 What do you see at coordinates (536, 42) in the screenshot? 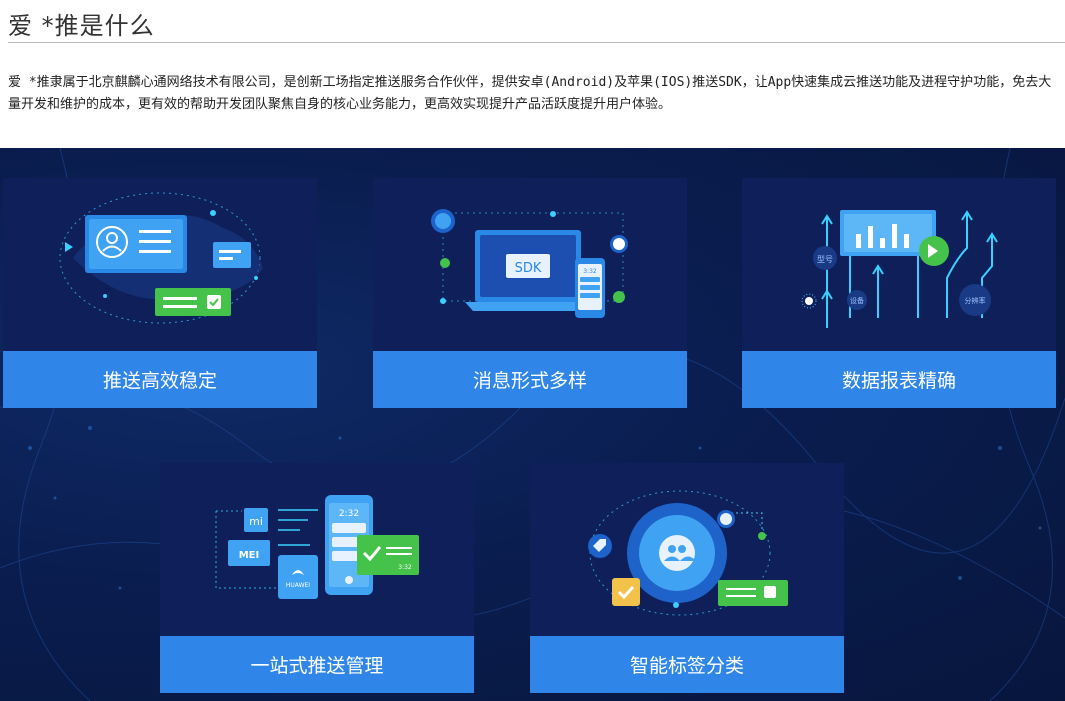
I see `title-divider` at bounding box center [536, 42].